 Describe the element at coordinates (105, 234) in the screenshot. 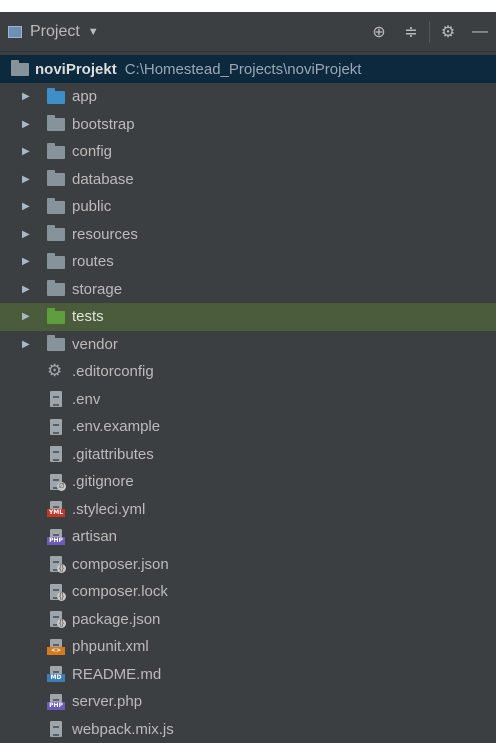

I see `item-label: resources` at that location.